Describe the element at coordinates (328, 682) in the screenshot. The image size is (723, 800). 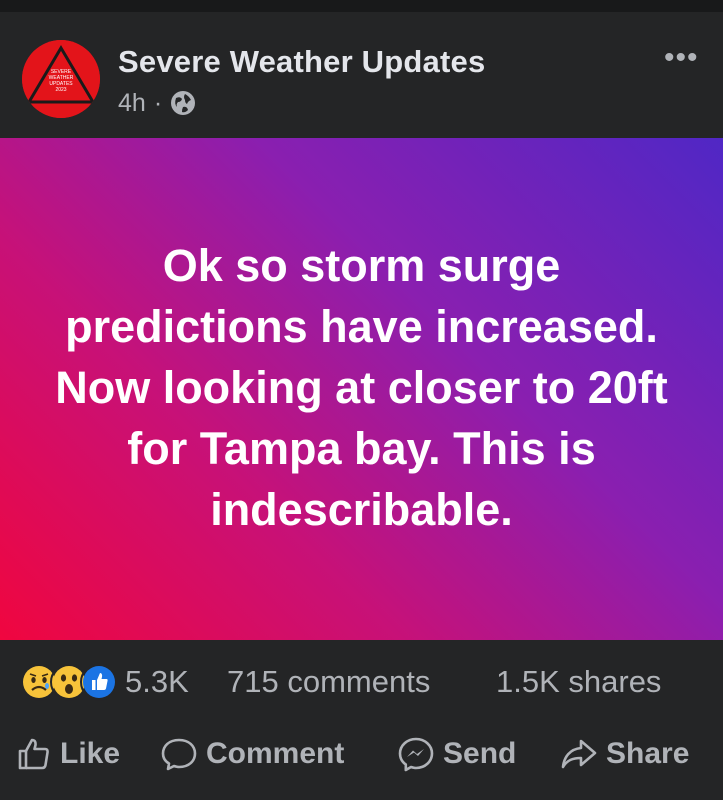
I see `comments-count: 715 comments` at that location.